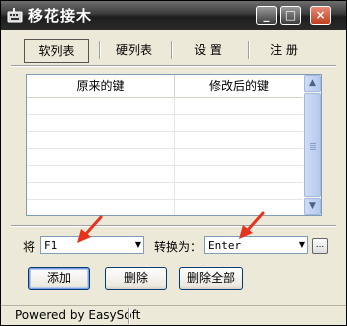 This screenshot has height=326, width=347. I want to click on scroll-down-button: ▼, so click(312, 206).